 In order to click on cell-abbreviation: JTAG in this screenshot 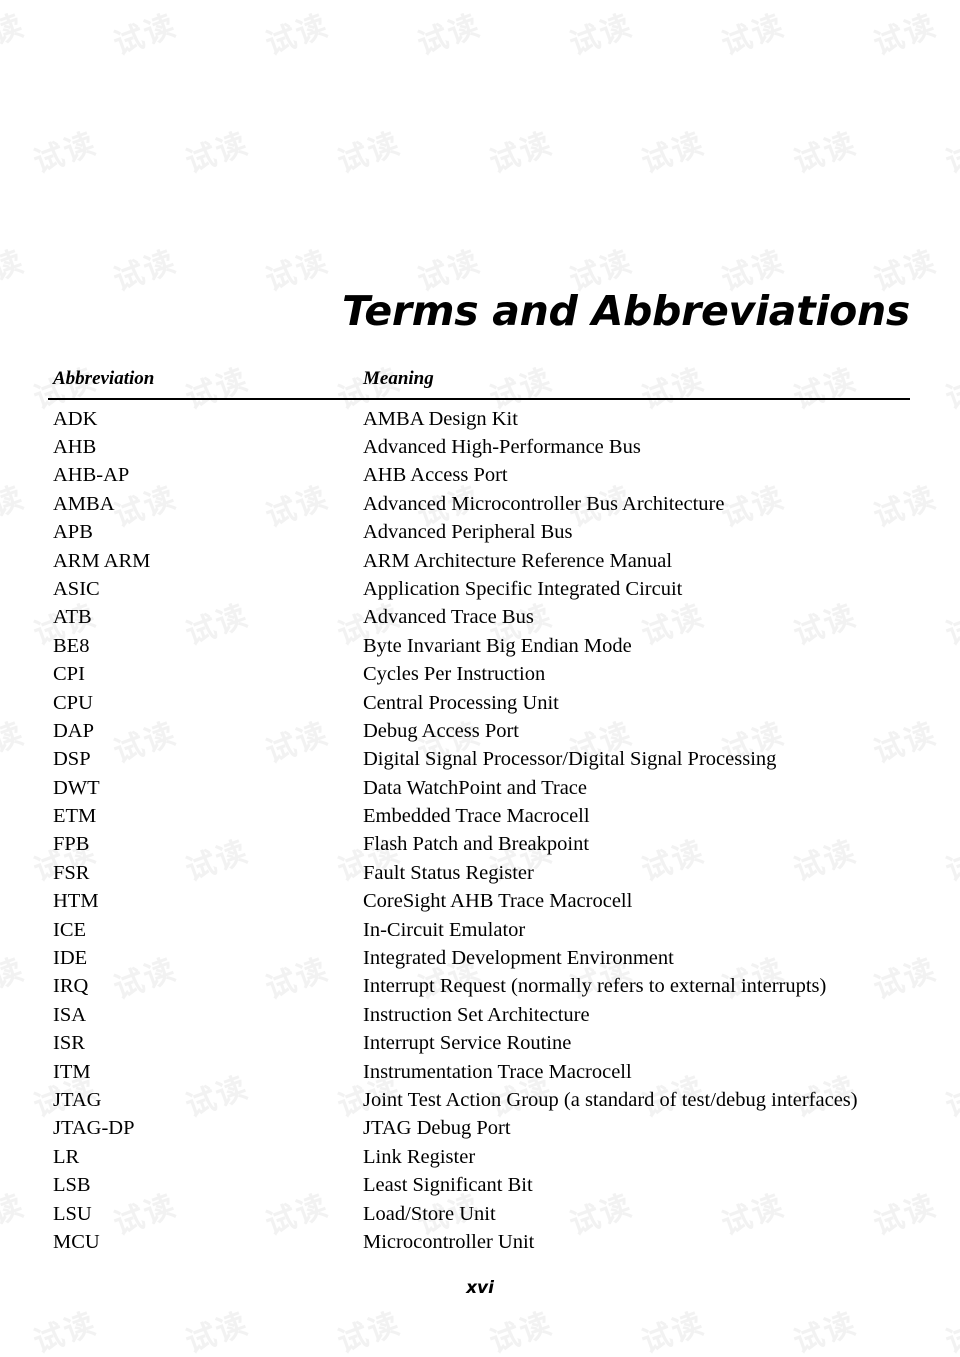, I will do `click(77, 1099)`.